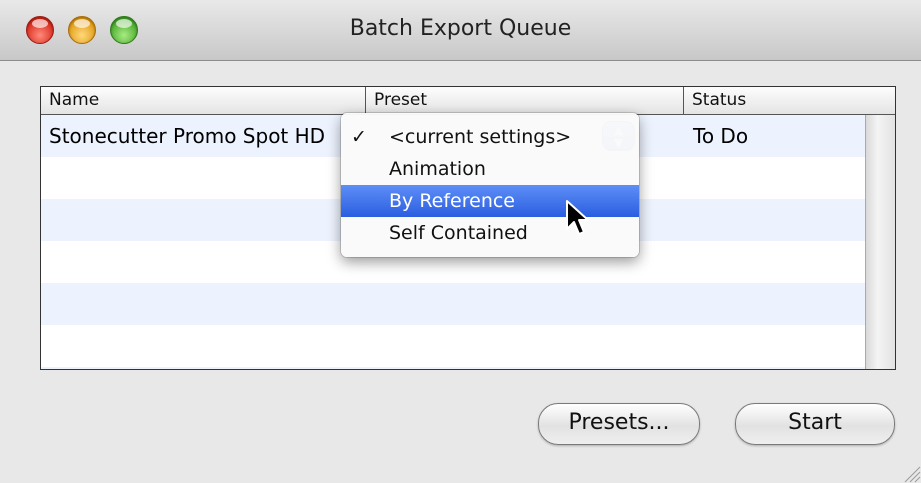 The height and width of the screenshot is (483, 921). I want to click on row-name-cell: Stonecutter Promo Spot HD, so click(187, 136).